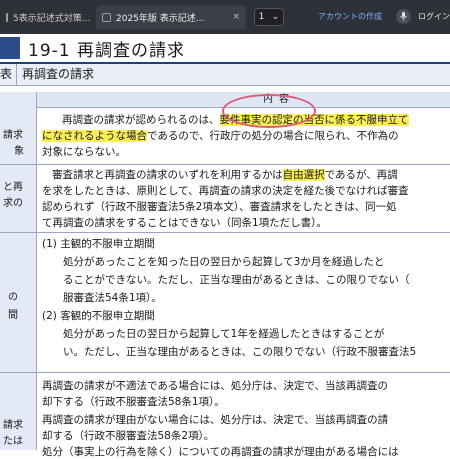 This screenshot has width=450, height=459. Describe the element at coordinates (219, 207) in the screenshot. I see `content-line: 認められず（行政不服審査法5条2項本文）、審査請求をしたときは、同一処` at that location.